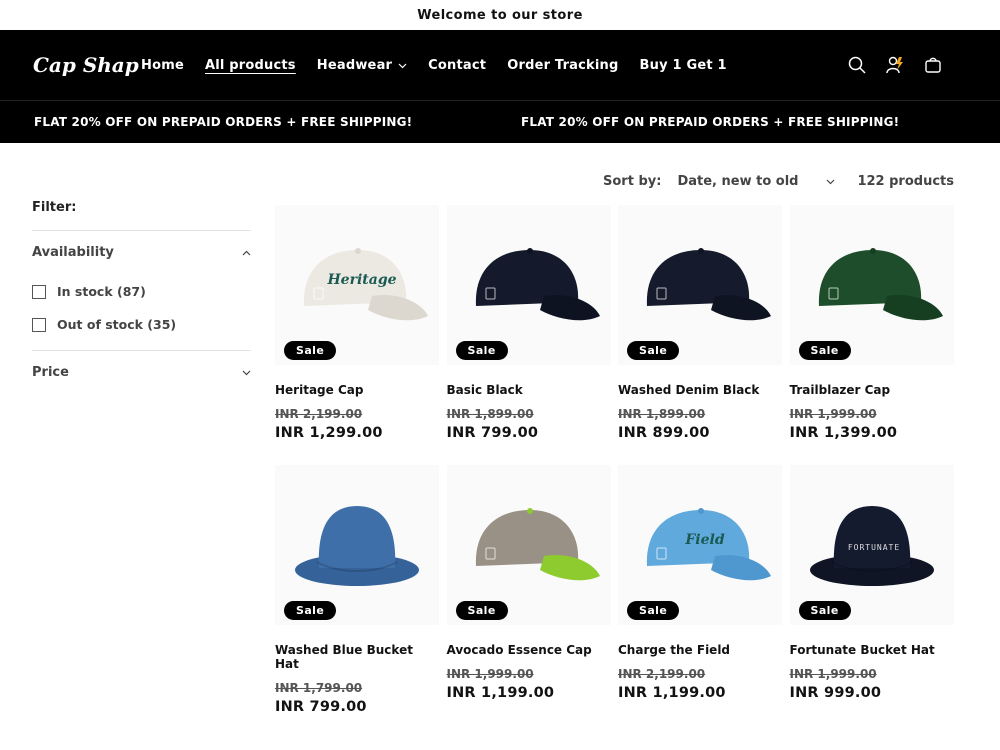 This screenshot has height=750, width=1000. What do you see at coordinates (872, 650) in the screenshot?
I see `product-title: Fortunate Bucket Hat` at bounding box center [872, 650].